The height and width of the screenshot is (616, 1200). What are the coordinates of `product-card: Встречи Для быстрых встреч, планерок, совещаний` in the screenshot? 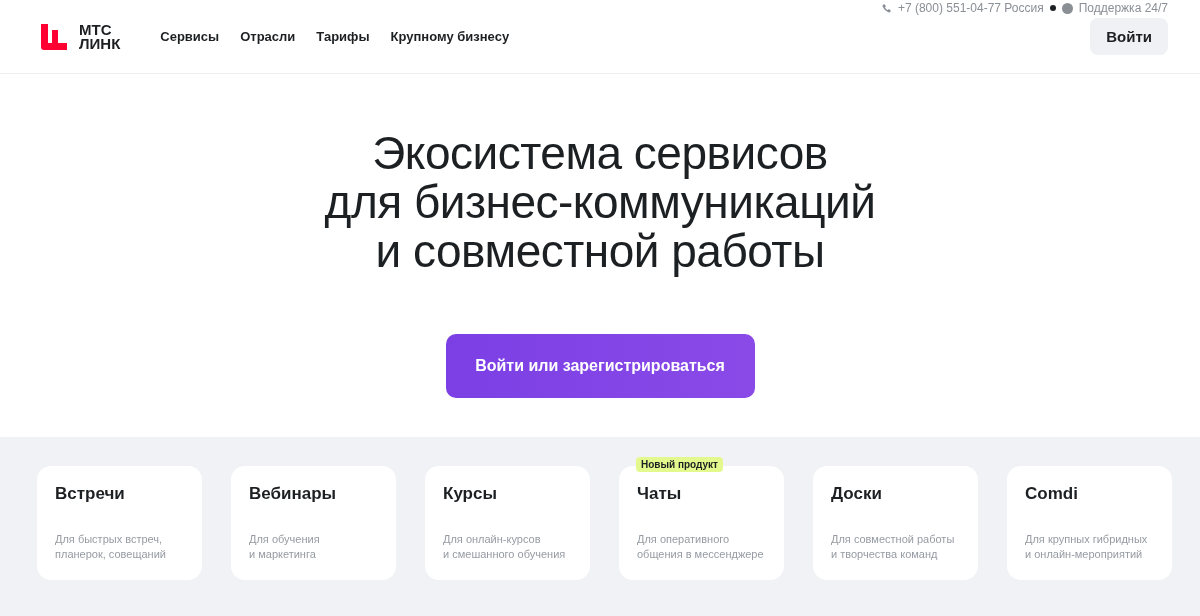 It's located at (119, 523).